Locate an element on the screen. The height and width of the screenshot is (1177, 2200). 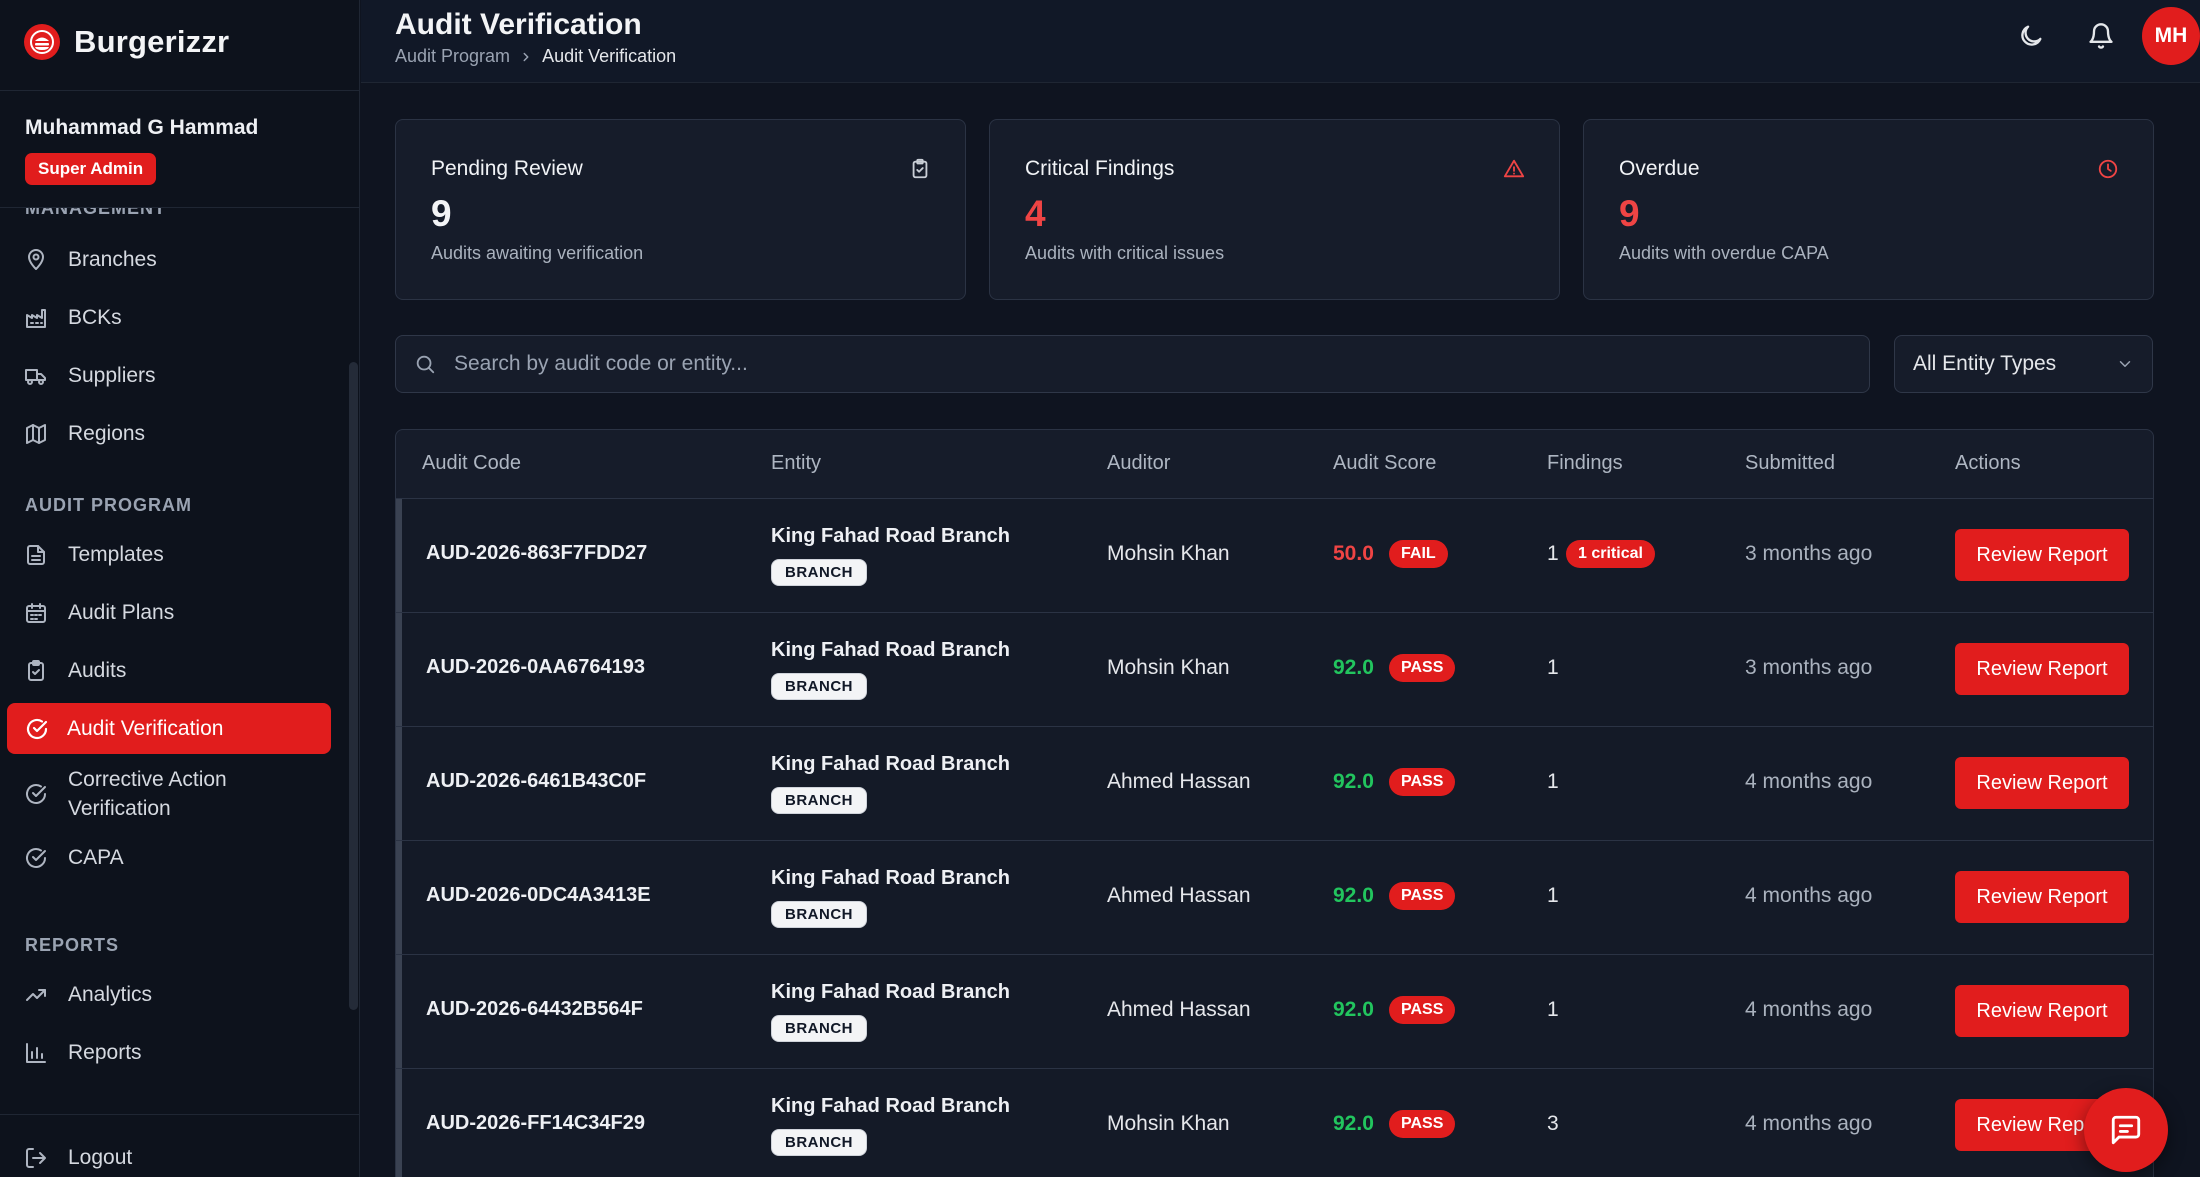
column-header-entity: Entity is located at coordinates (796, 463).